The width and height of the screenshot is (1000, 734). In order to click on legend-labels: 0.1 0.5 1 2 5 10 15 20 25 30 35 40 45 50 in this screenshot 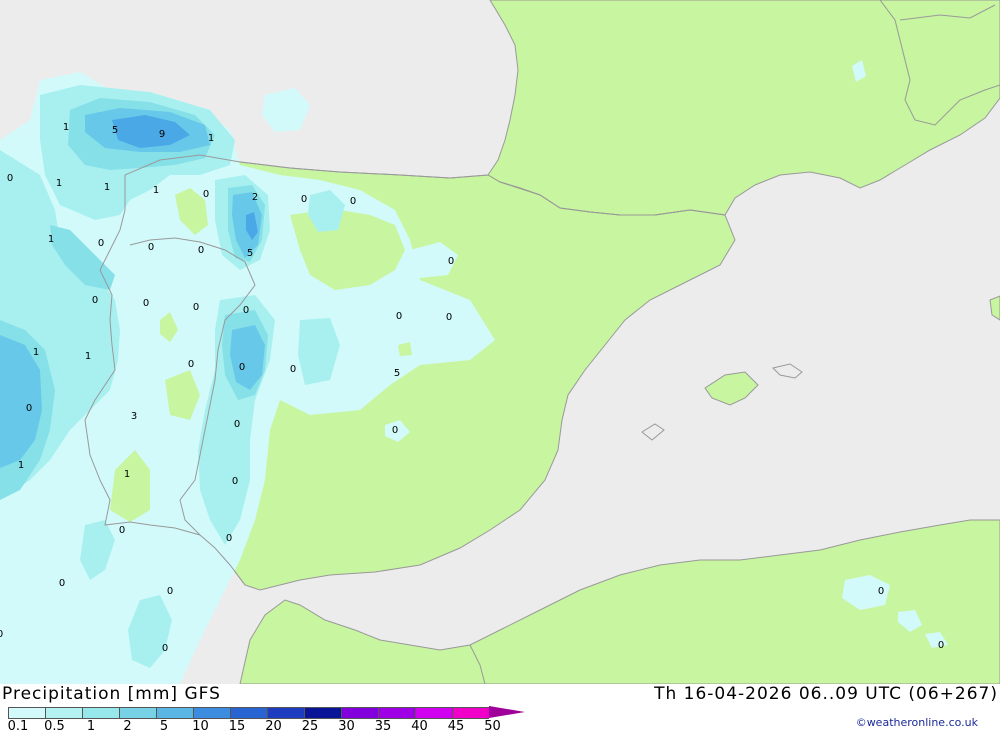, I will do `click(270, 726)`.